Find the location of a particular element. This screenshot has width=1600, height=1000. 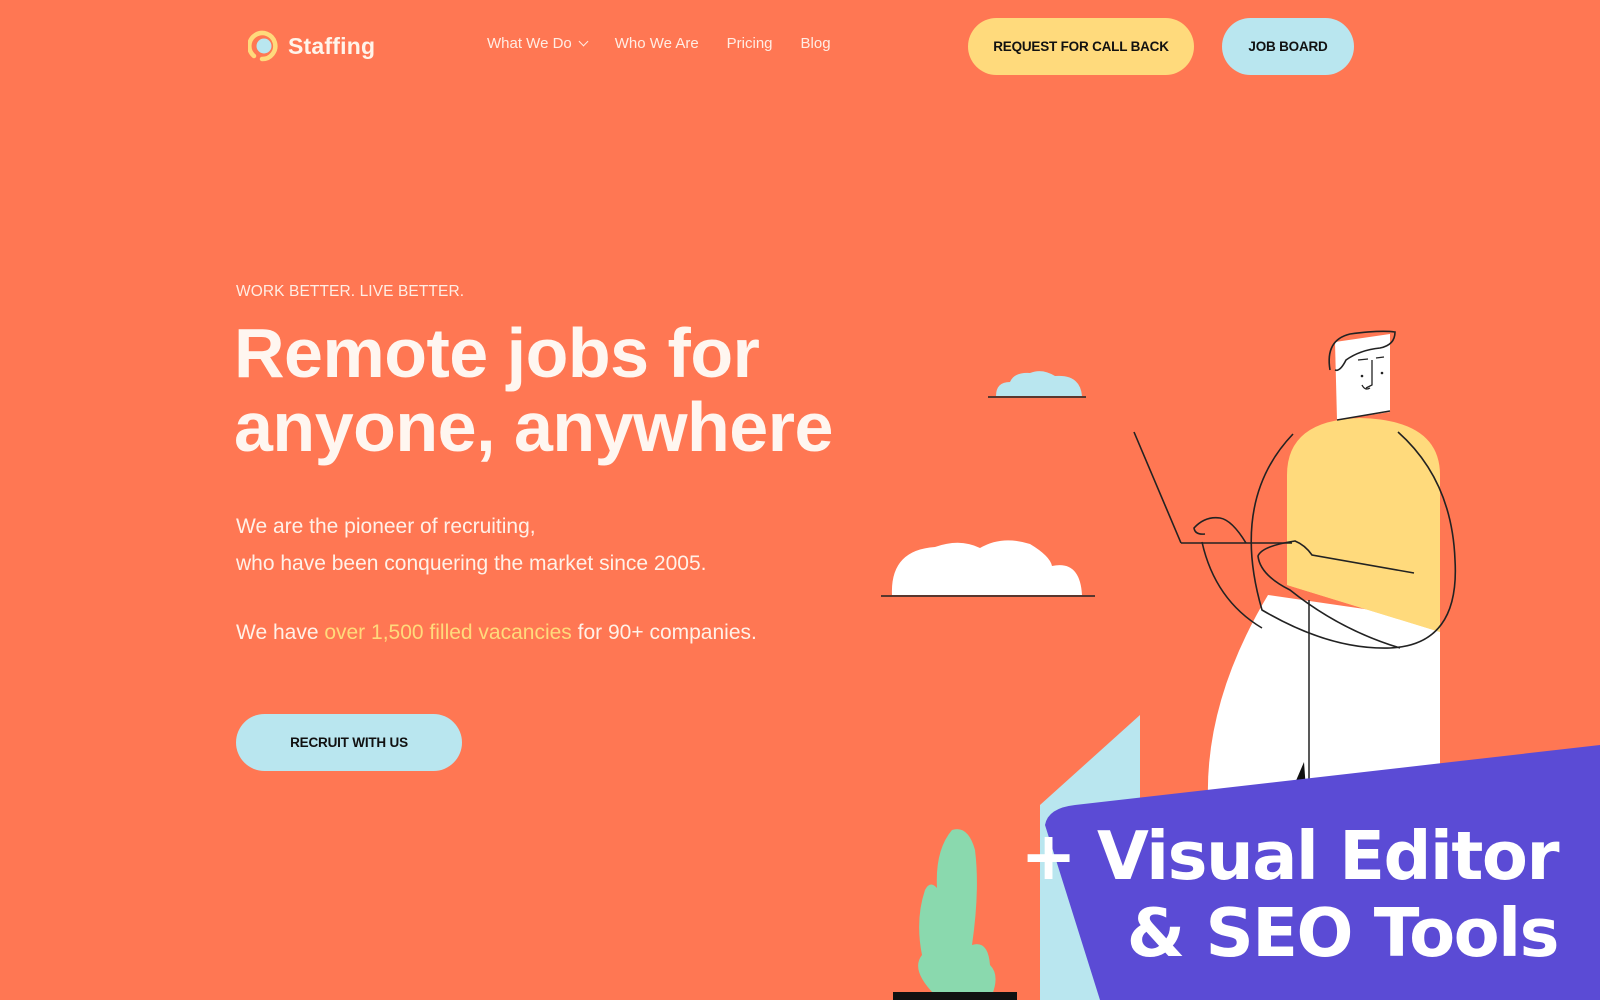

nav-item-who-we-are: Who We Are is located at coordinates (657, 43).